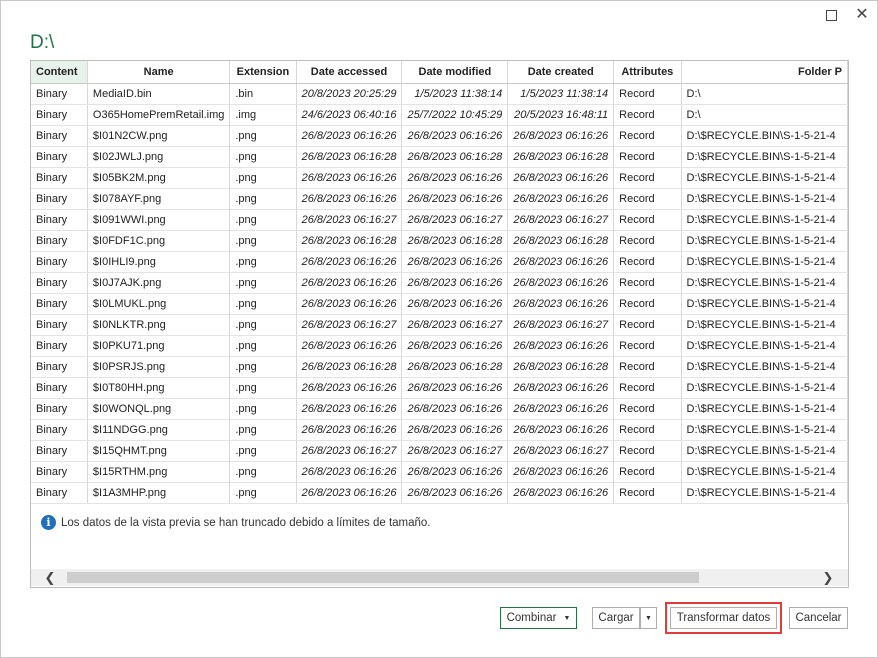 The width and height of the screenshot is (878, 658). Describe the element at coordinates (59, 72) in the screenshot. I see `column-header-content: Content` at that location.